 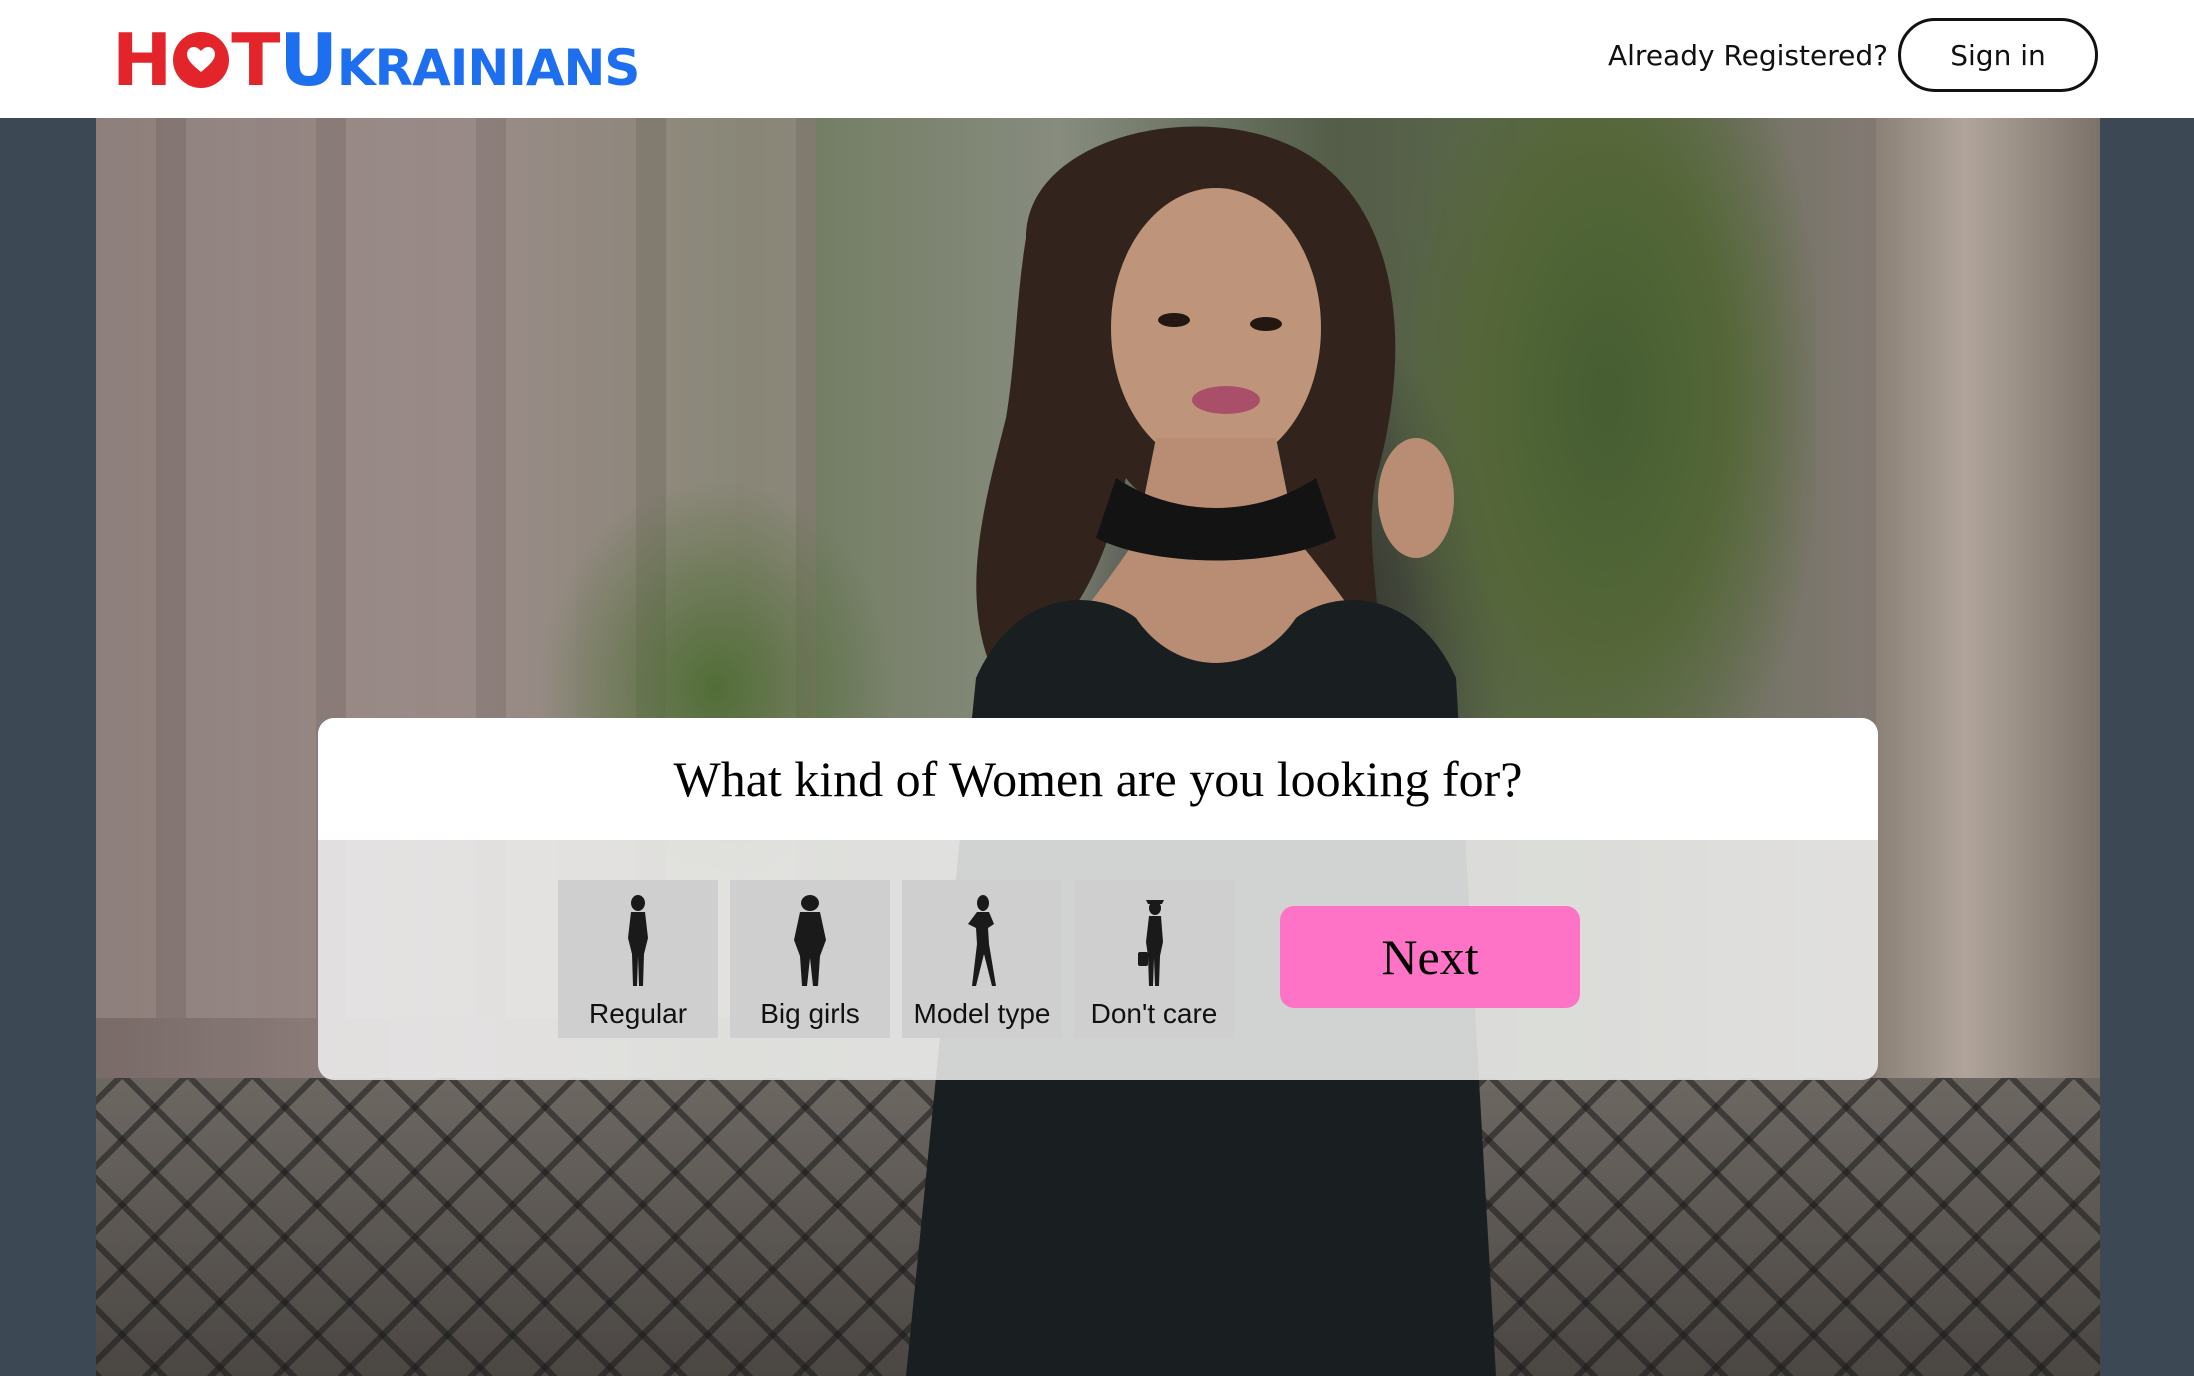 I want to click on logo-hot-h: H, so click(x=142, y=60).